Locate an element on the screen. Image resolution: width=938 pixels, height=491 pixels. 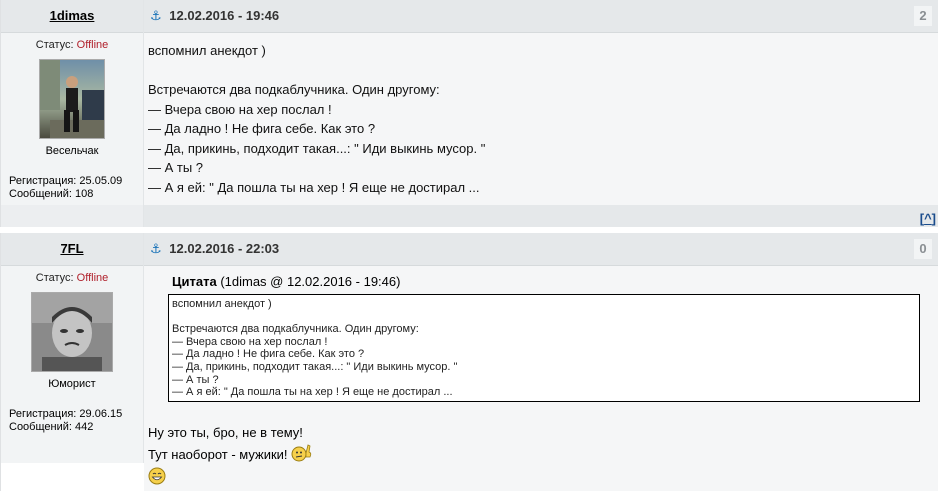
quote-line: — Да ладно ! Не фига себе. Как это ? is located at coordinates (268, 354).